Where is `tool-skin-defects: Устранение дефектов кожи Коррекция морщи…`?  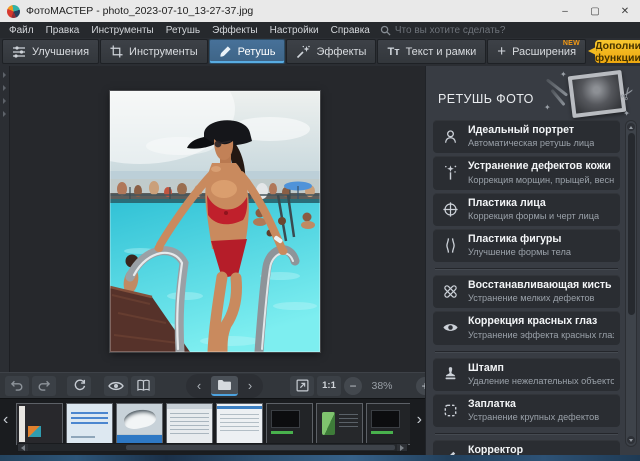 tool-skin-defects: Устранение дефектов кожи Коррекция морщи… is located at coordinates (526, 173).